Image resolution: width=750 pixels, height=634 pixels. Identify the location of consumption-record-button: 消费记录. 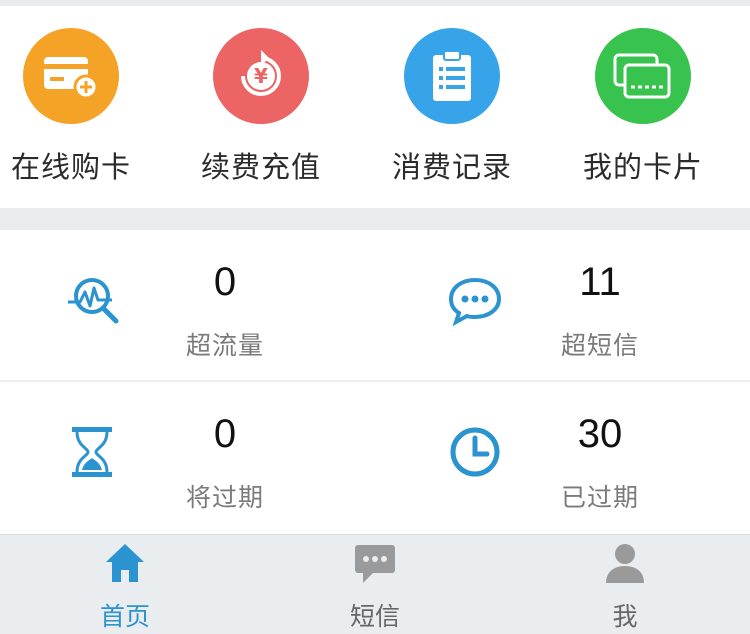
(452, 110).